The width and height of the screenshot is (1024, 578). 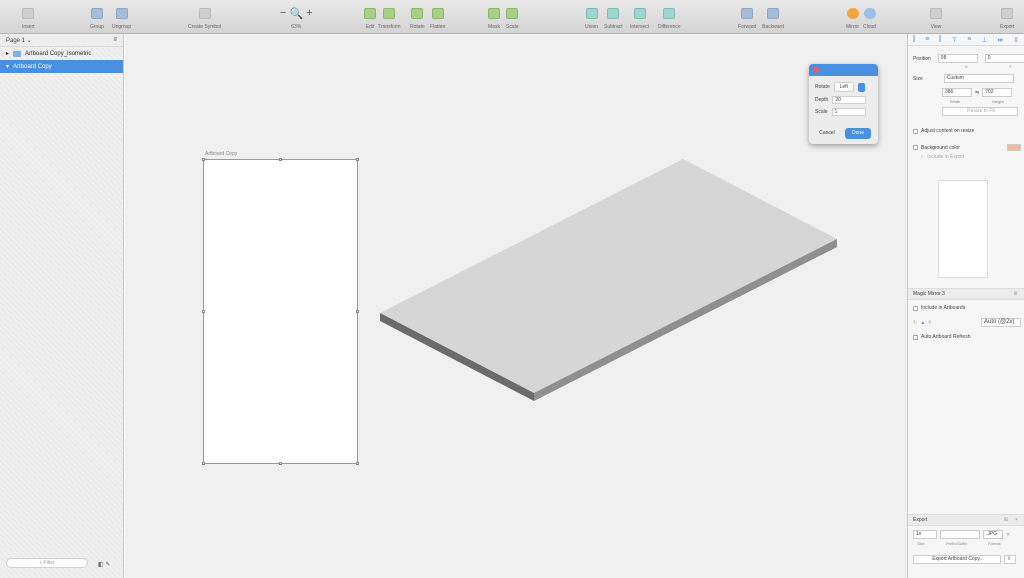 I want to click on mirror-button: Mirror, so click(x=852, y=16).